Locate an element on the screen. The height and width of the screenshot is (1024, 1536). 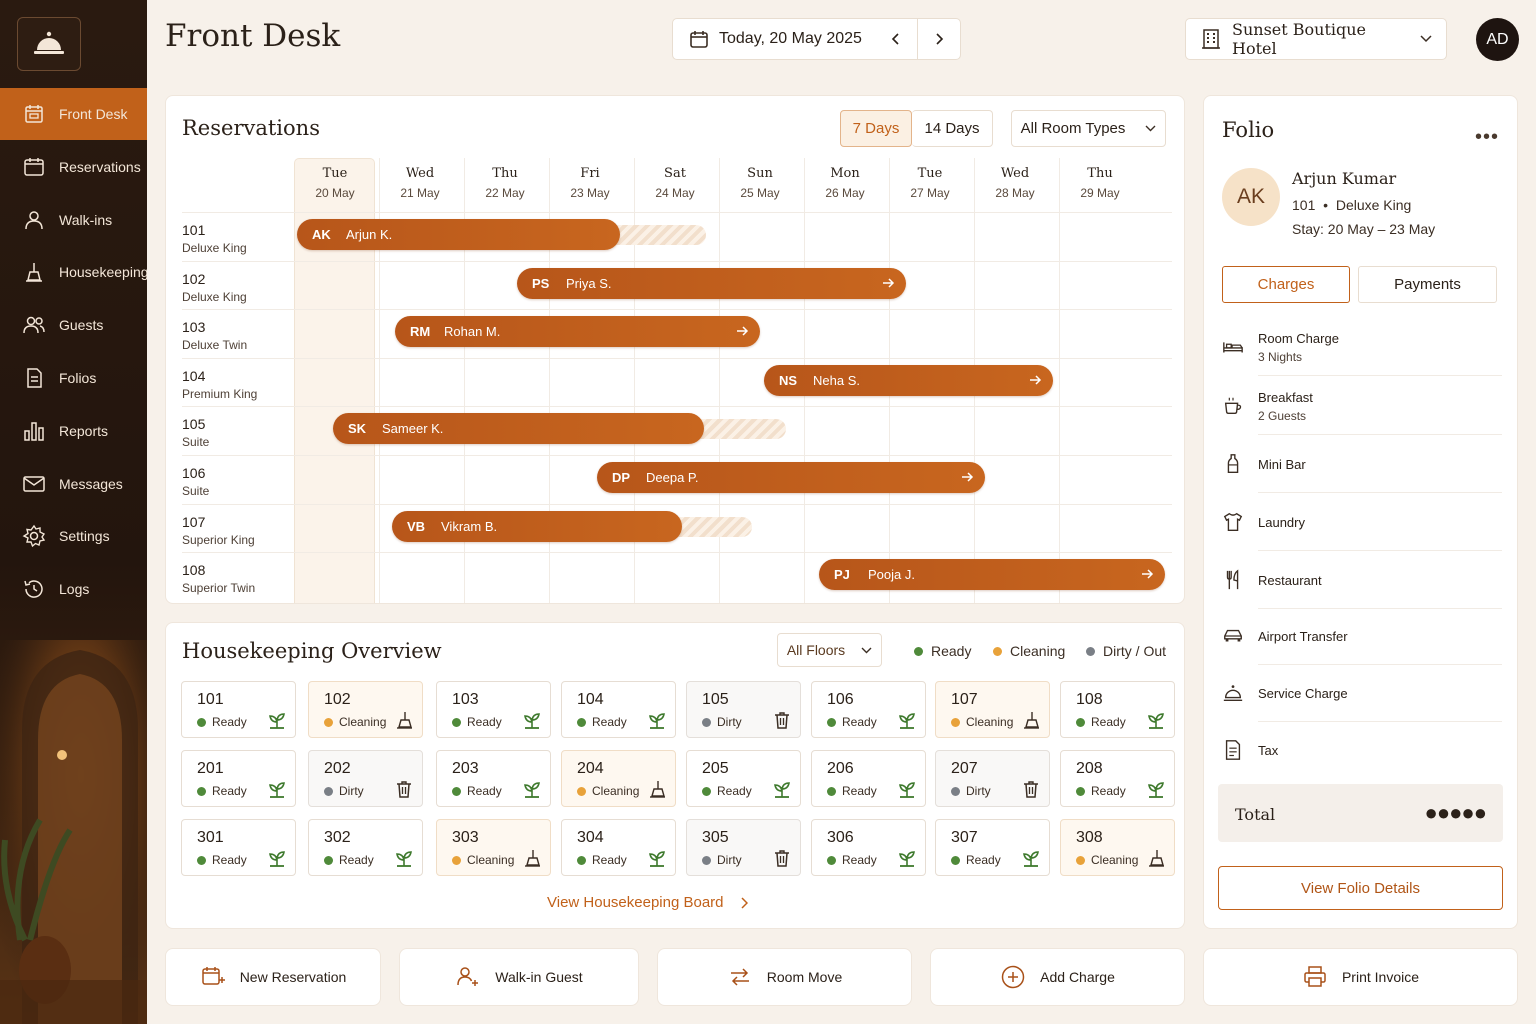
charge-row: Room Charge 3 Nights is located at coordinates (1362, 347).